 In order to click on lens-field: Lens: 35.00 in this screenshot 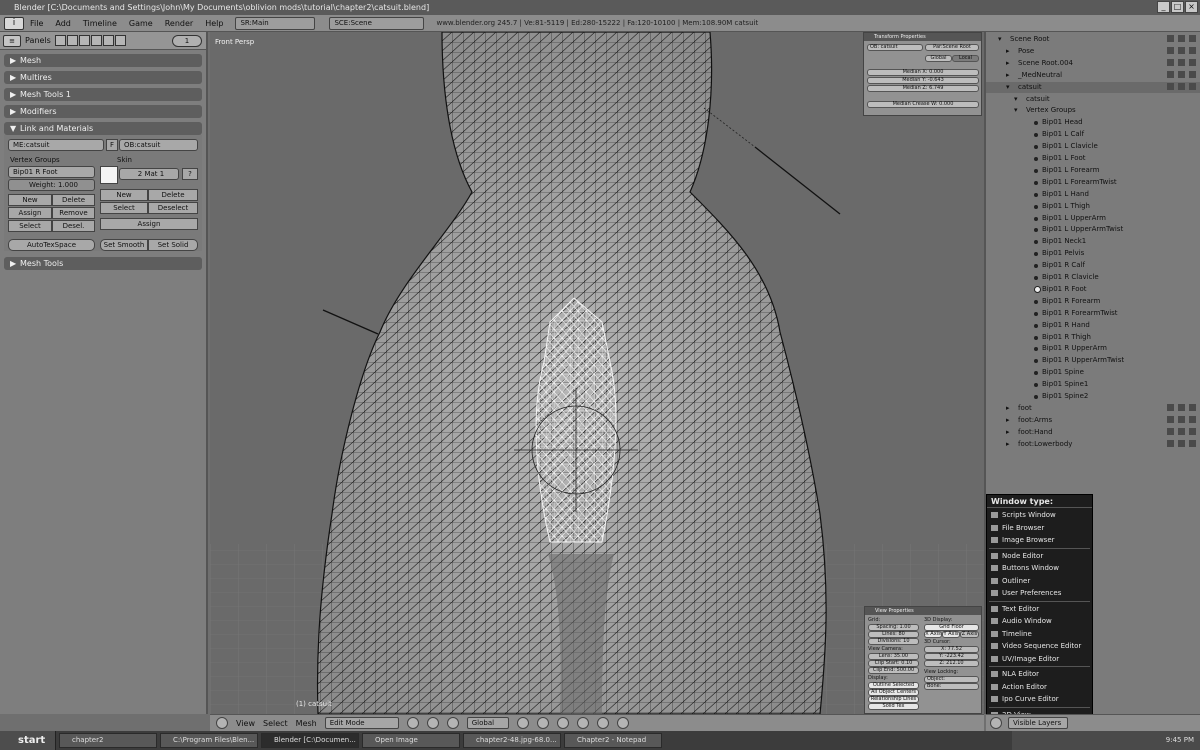, I will do `click(893, 656)`.